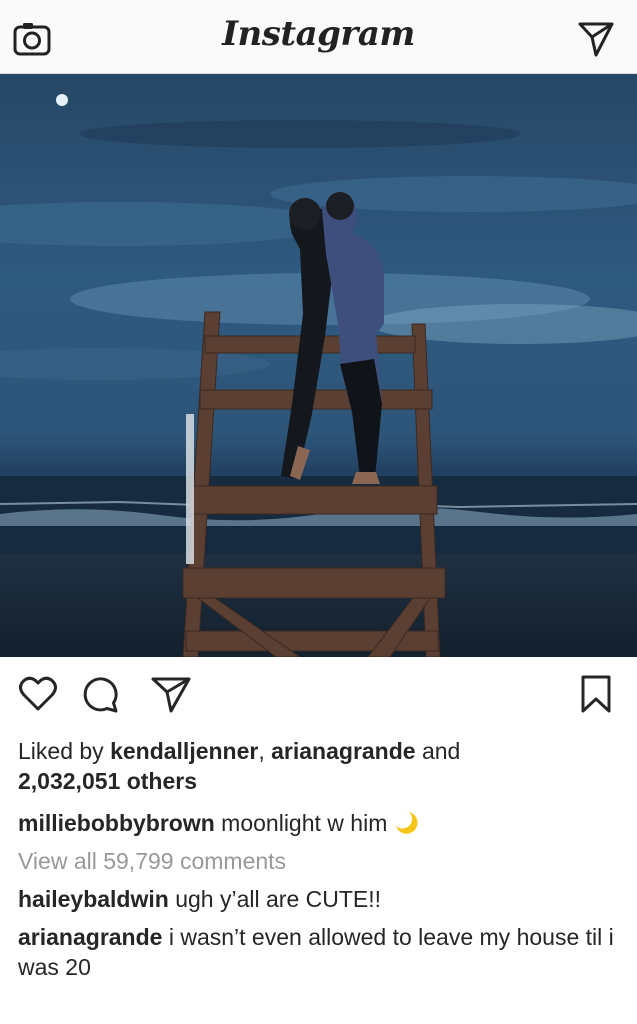 The image size is (637, 1024). Describe the element at coordinates (93, 899) in the screenshot. I see `comment-username: haileybaldwin` at that location.